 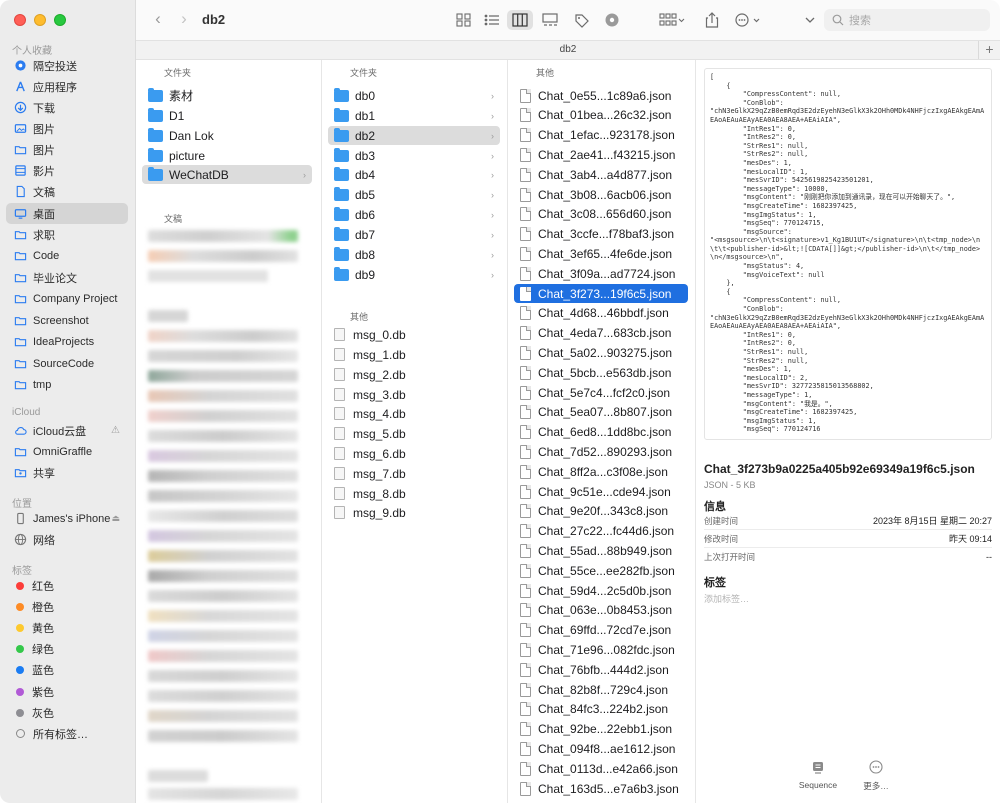 I want to click on sidebar-item-screenshot: Screenshot, so click(x=67, y=320).